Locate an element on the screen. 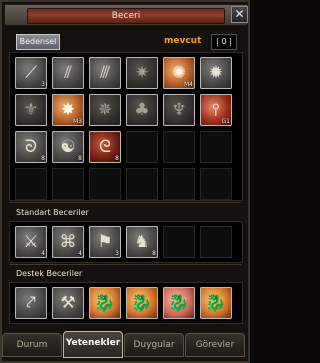 This screenshot has width=320, height=363. twisted-blades-icon: ⫻ is located at coordinates (105, 73).